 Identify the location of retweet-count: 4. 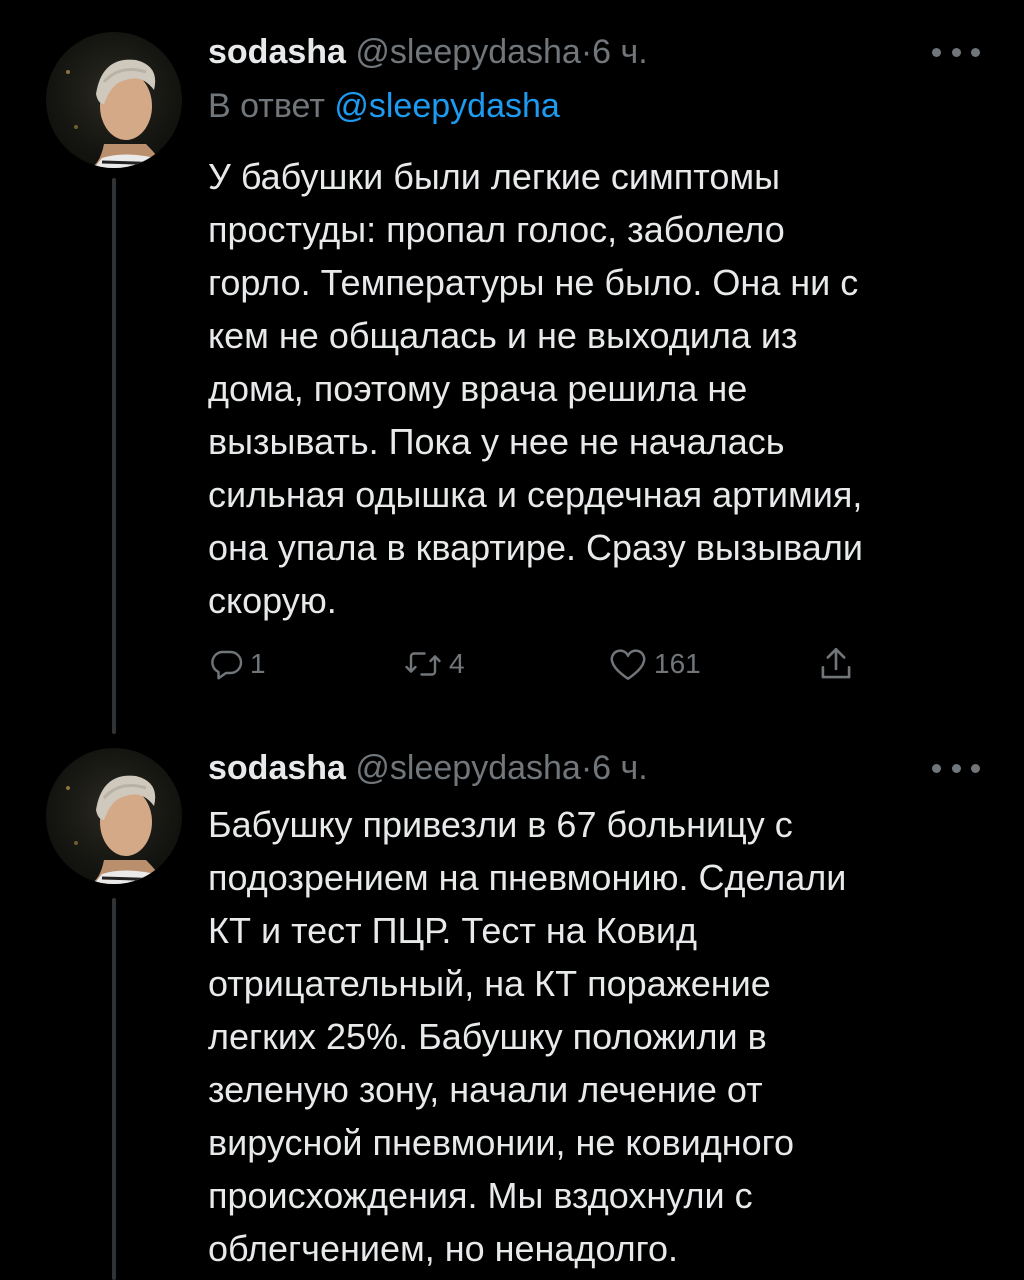
(457, 663).